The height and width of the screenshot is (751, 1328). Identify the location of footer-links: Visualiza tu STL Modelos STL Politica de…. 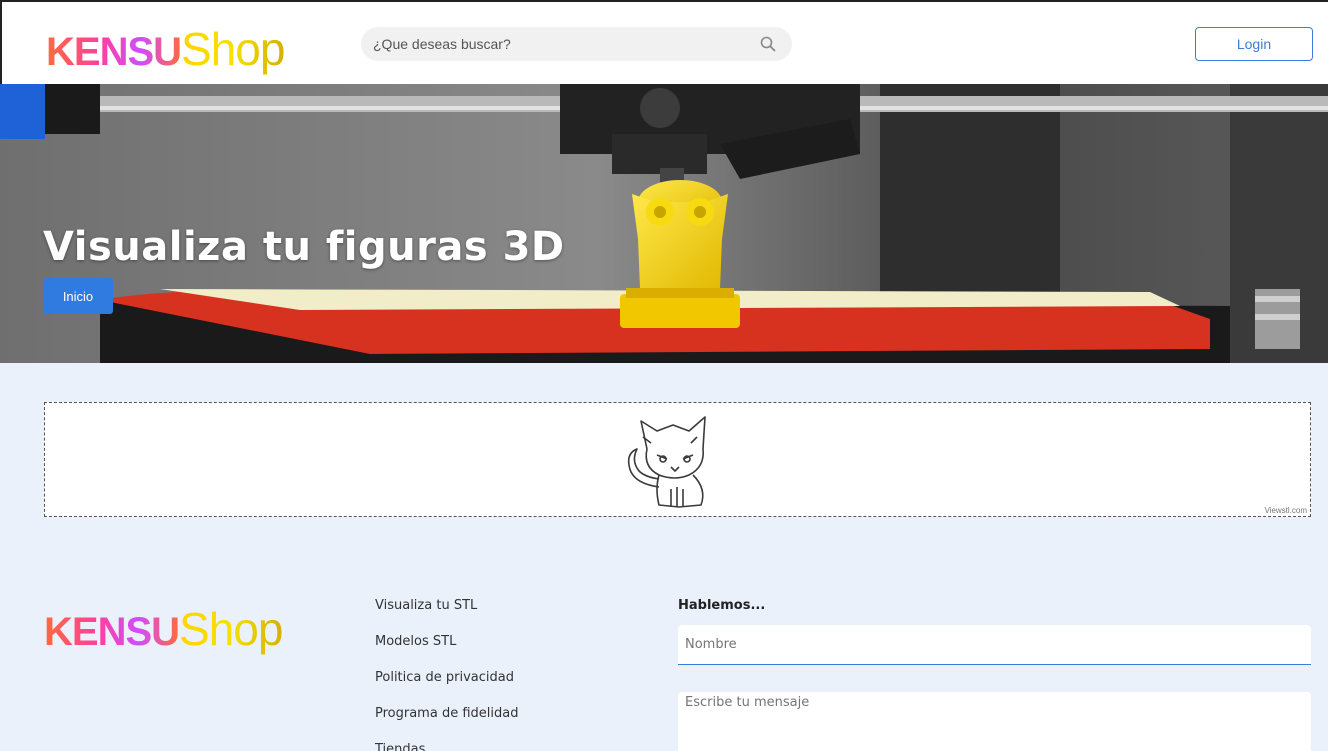
(446, 674).